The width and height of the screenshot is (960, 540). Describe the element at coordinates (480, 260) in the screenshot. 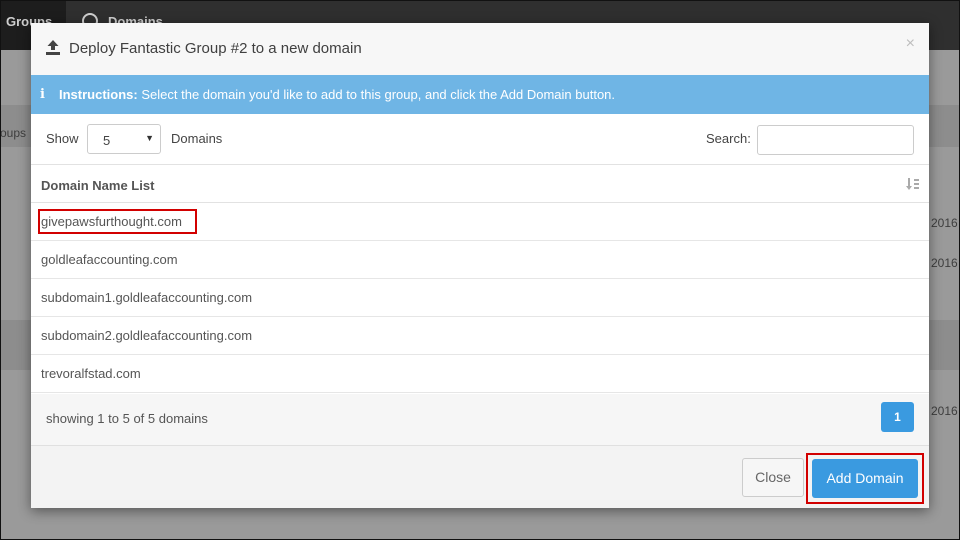

I see `table-row: goldleafaccounting.com` at that location.